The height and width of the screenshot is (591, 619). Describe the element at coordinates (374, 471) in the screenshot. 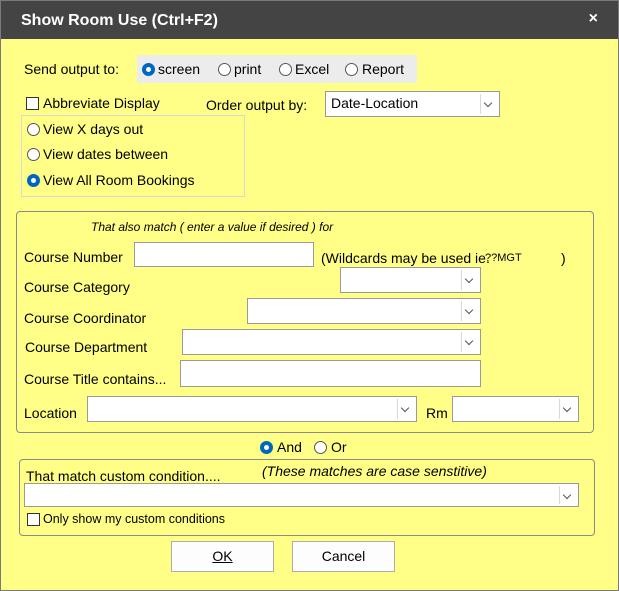

I see `case-sensitive-note: (These matches are case senstitive)` at that location.